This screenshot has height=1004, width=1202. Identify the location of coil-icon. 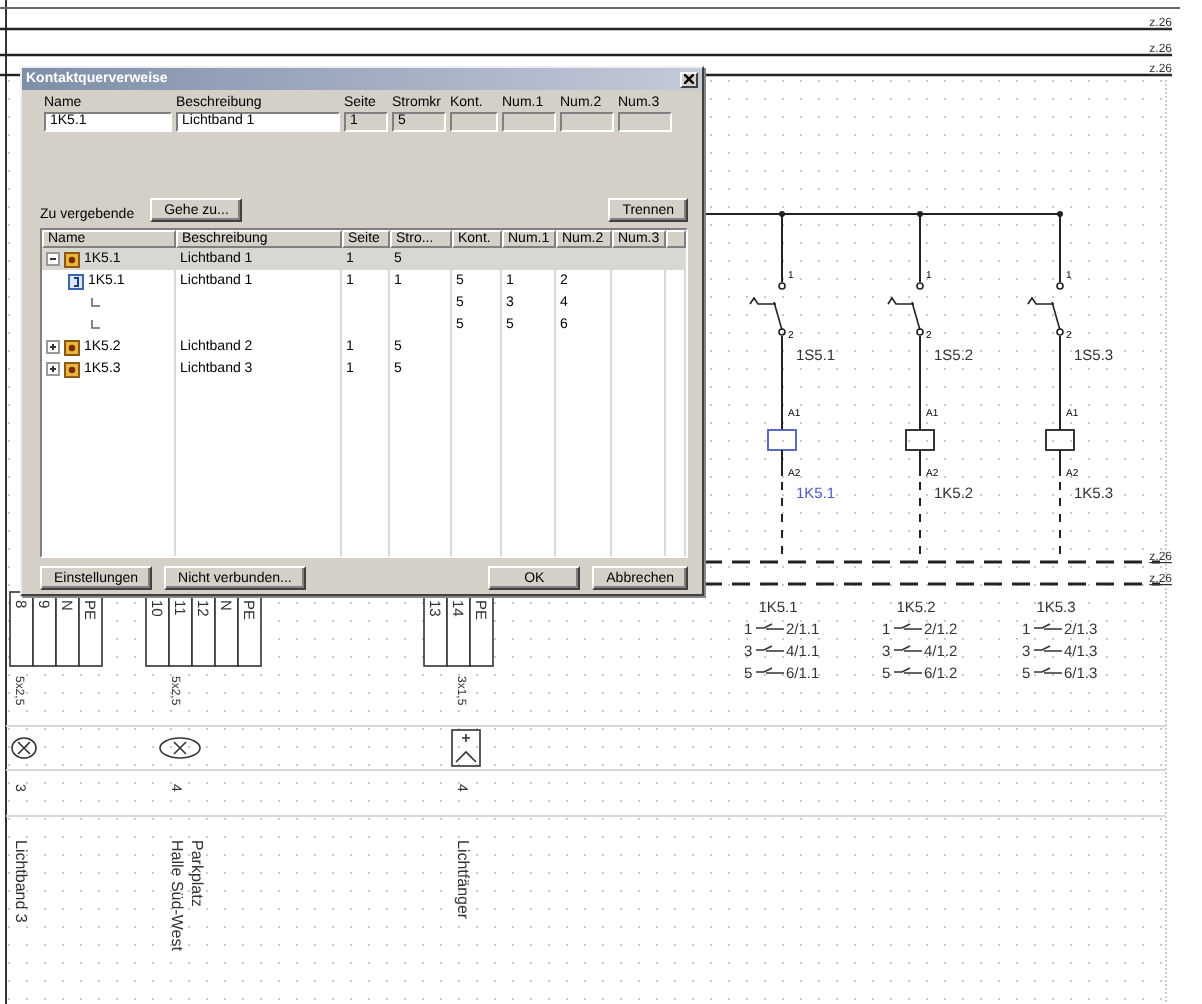
(76, 281).